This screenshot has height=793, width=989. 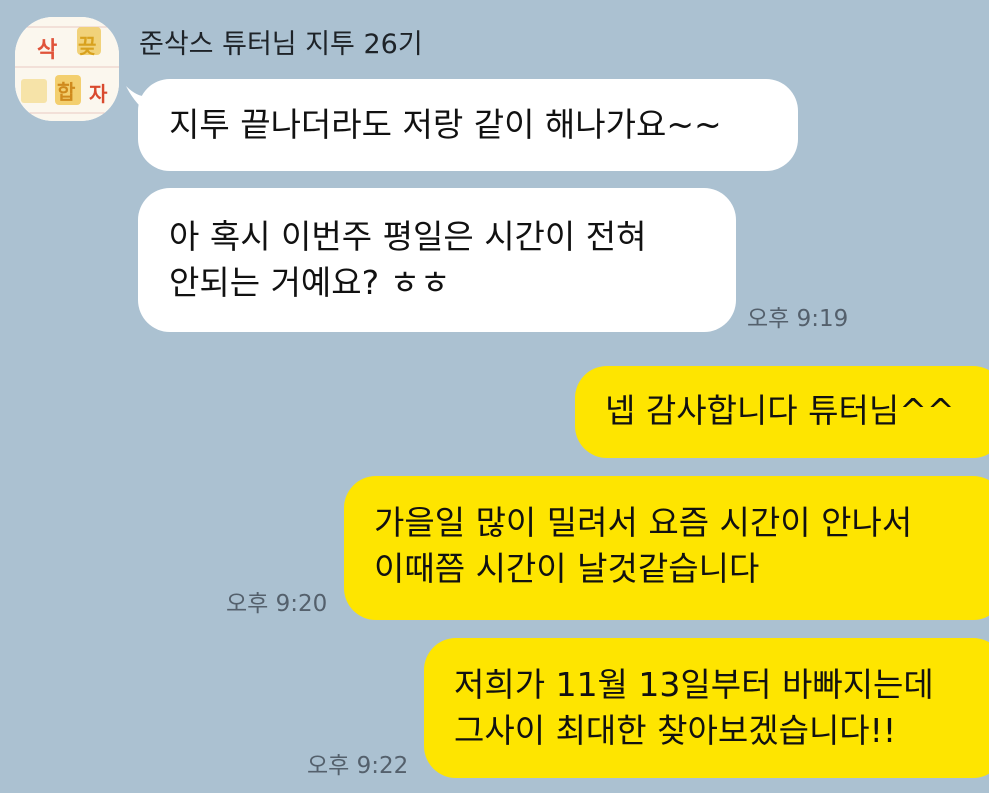 I want to click on message-text: 지투 끝나더라도 저랑 같이 해나가요~~, so click(x=445, y=124).